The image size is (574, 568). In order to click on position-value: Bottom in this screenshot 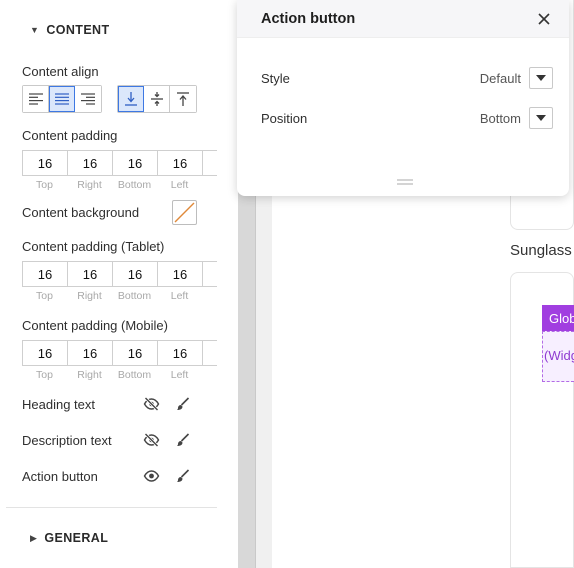, I will do `click(500, 118)`.